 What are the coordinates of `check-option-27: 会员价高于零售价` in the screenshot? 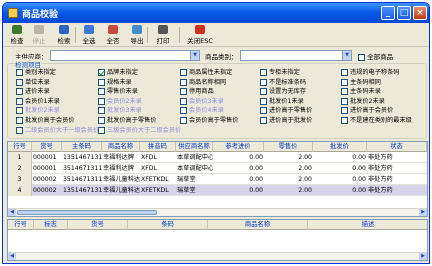 It's located at (209, 121).